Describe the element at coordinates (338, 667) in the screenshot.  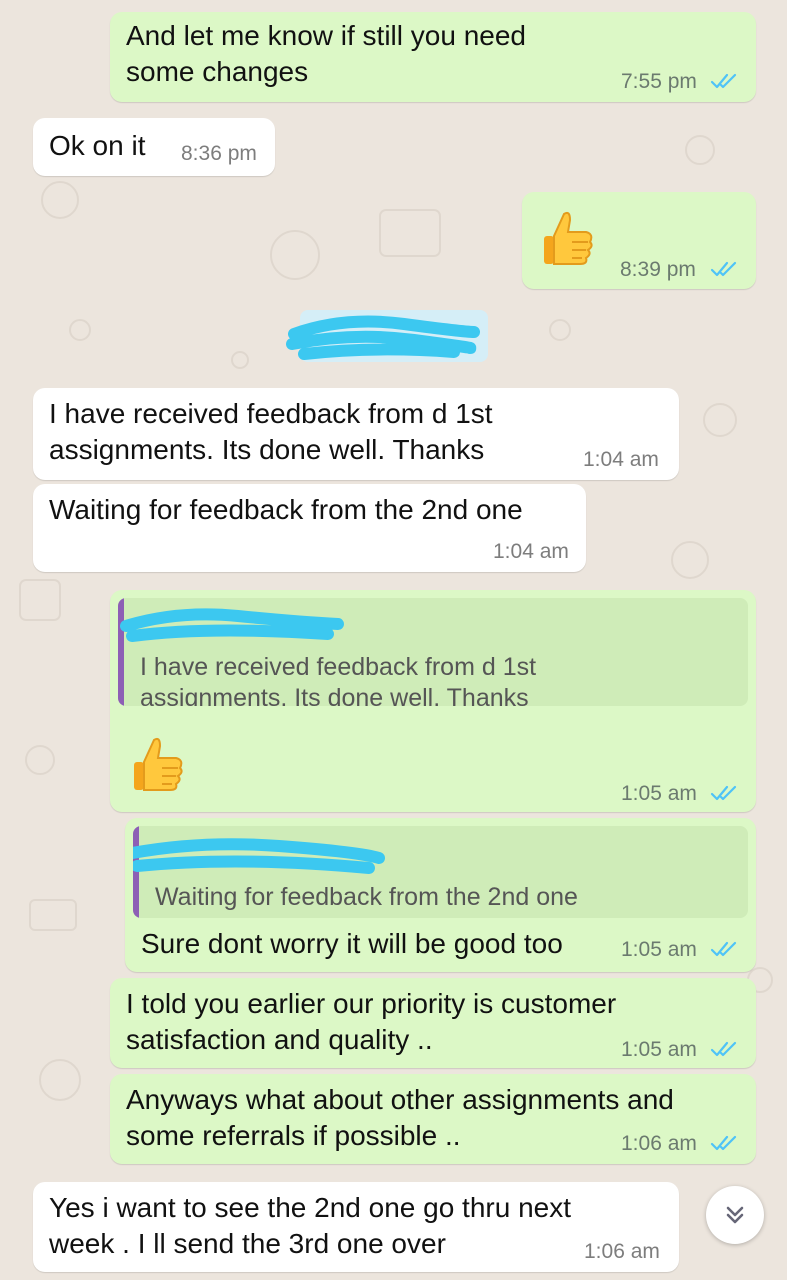
I see `quoted-text: I have received feedback from d 1st` at that location.